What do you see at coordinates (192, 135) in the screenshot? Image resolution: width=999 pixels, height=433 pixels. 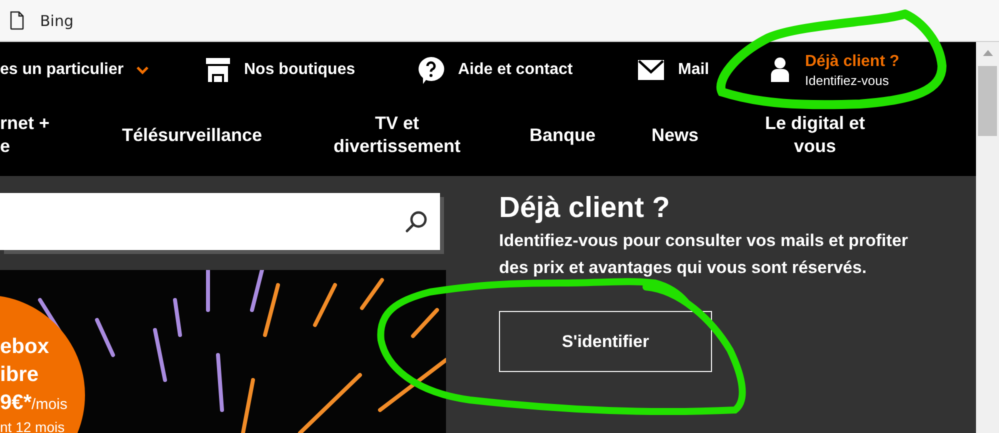 I see `nav-link: Télésurveillance` at bounding box center [192, 135].